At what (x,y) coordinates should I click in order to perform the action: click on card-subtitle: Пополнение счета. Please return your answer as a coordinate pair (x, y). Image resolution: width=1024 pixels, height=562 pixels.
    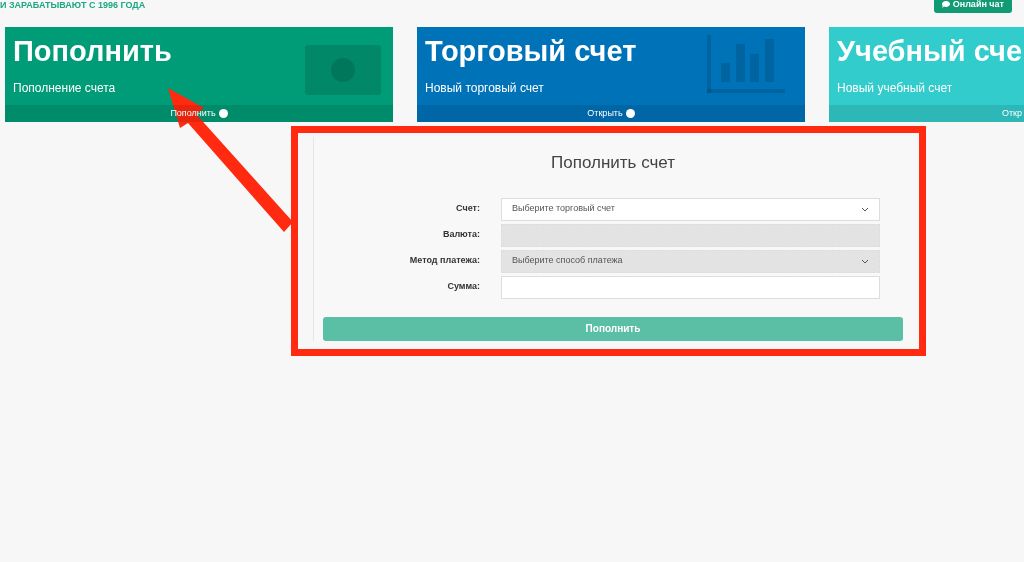
    Looking at the image, I should click on (65, 88).